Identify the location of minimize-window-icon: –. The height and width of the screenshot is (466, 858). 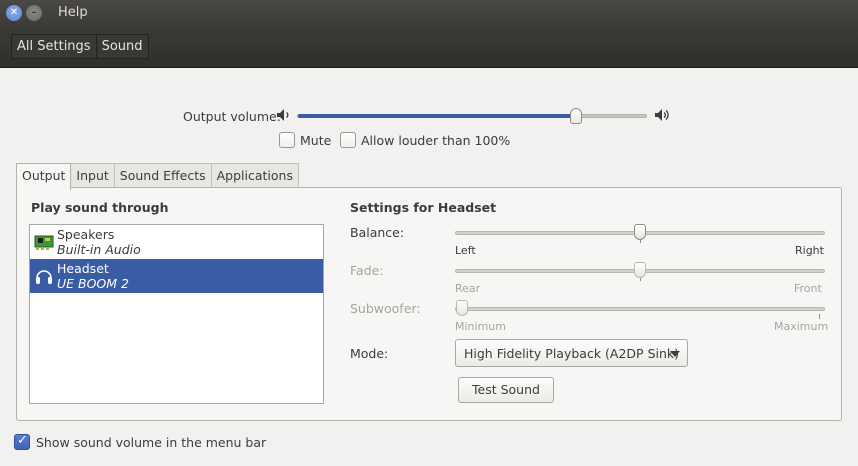
(34, 13).